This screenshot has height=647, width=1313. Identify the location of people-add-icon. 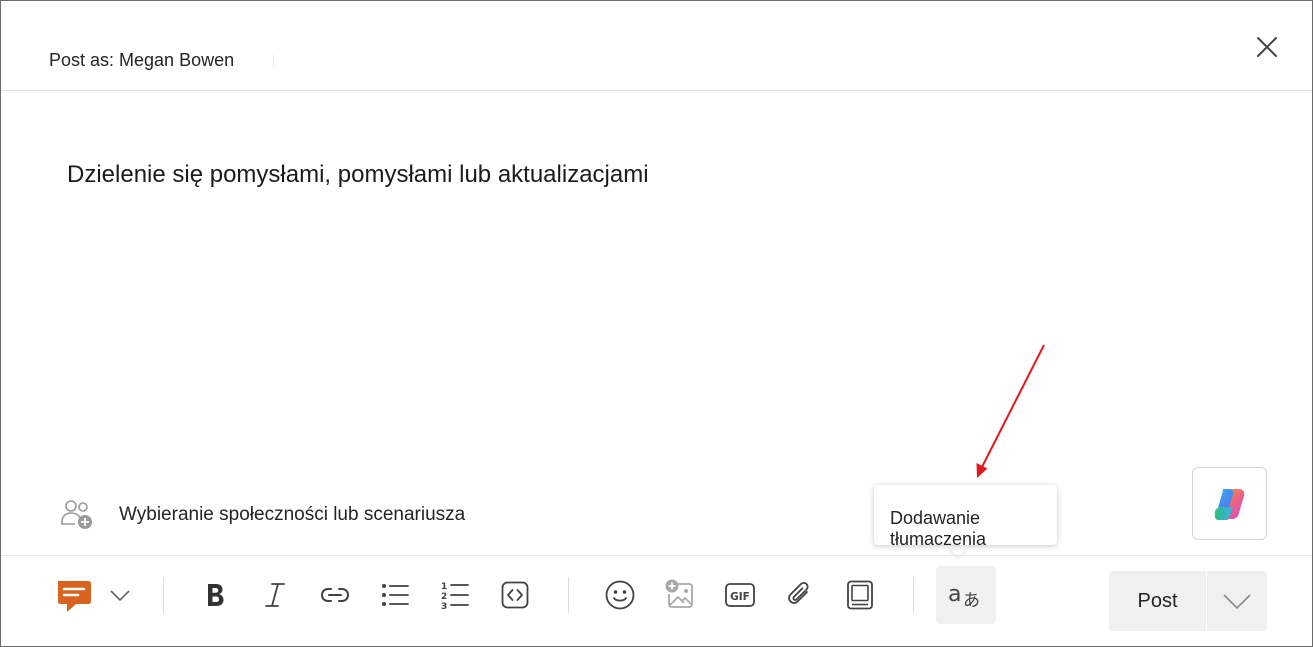
(77, 515).